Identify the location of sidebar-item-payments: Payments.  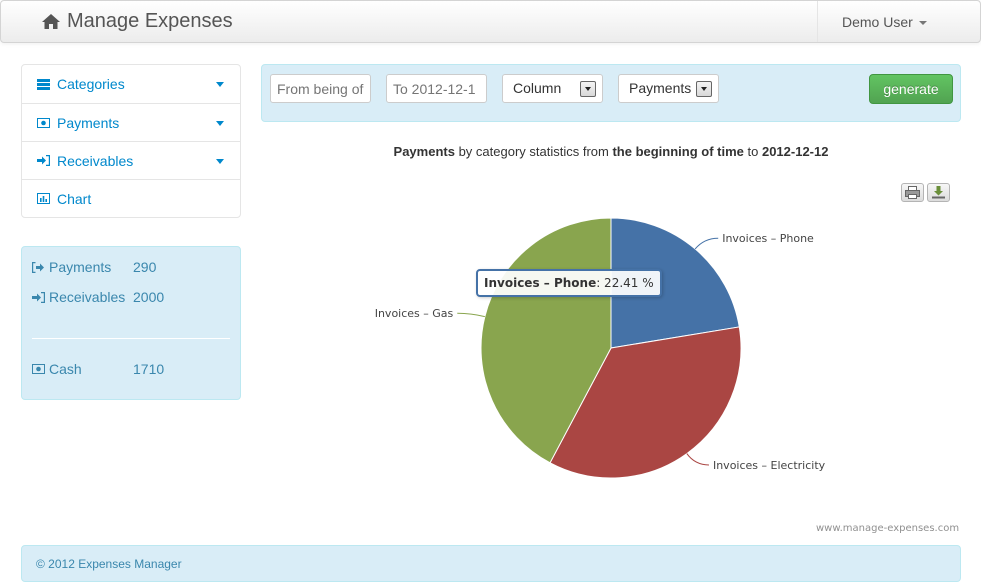
(131, 122).